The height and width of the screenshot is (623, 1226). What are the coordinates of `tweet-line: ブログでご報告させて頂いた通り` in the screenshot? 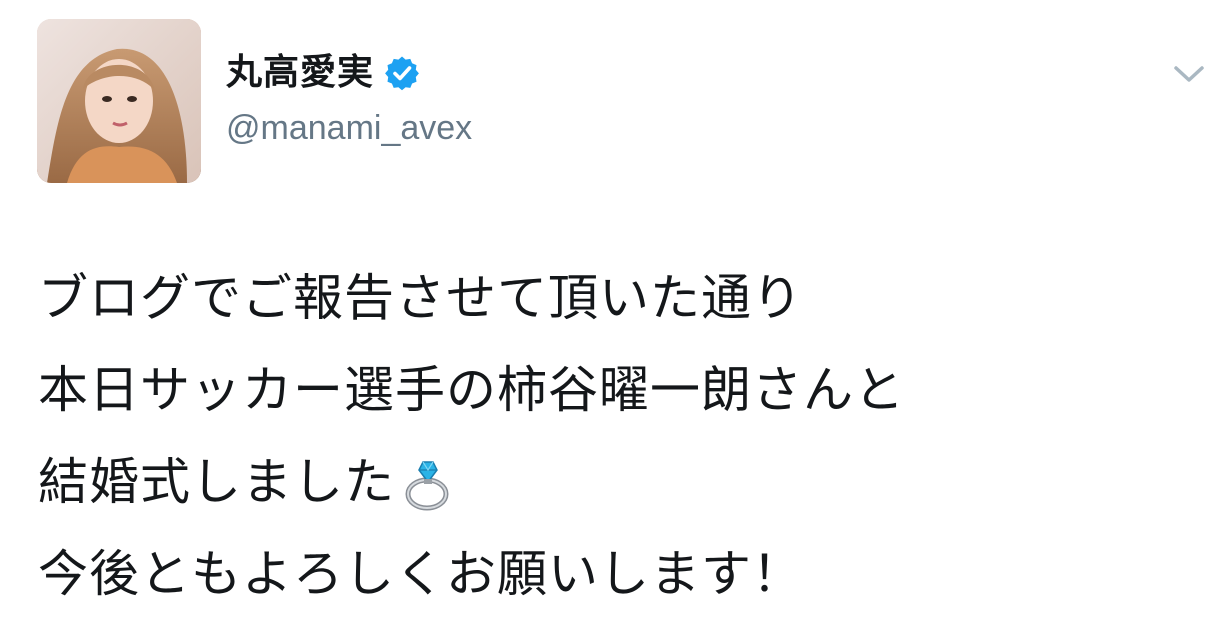 It's located at (623, 298).